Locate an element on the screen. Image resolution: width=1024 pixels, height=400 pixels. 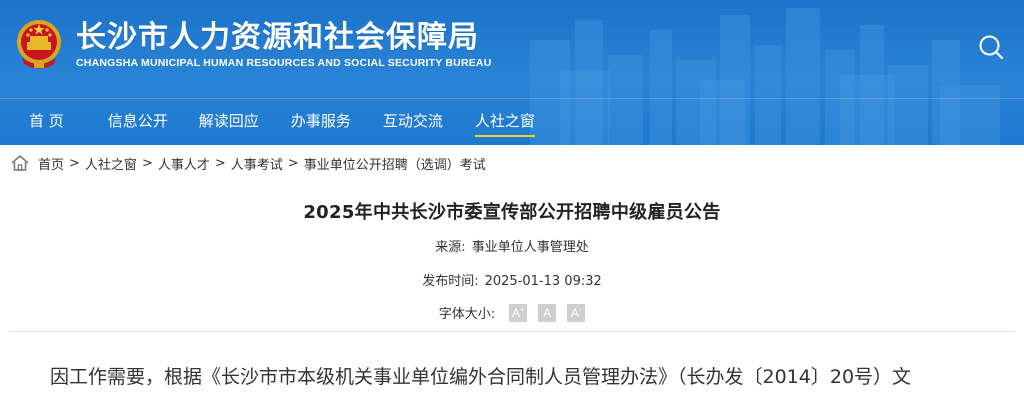
font-size-increase-button: A+ is located at coordinates (518, 312).